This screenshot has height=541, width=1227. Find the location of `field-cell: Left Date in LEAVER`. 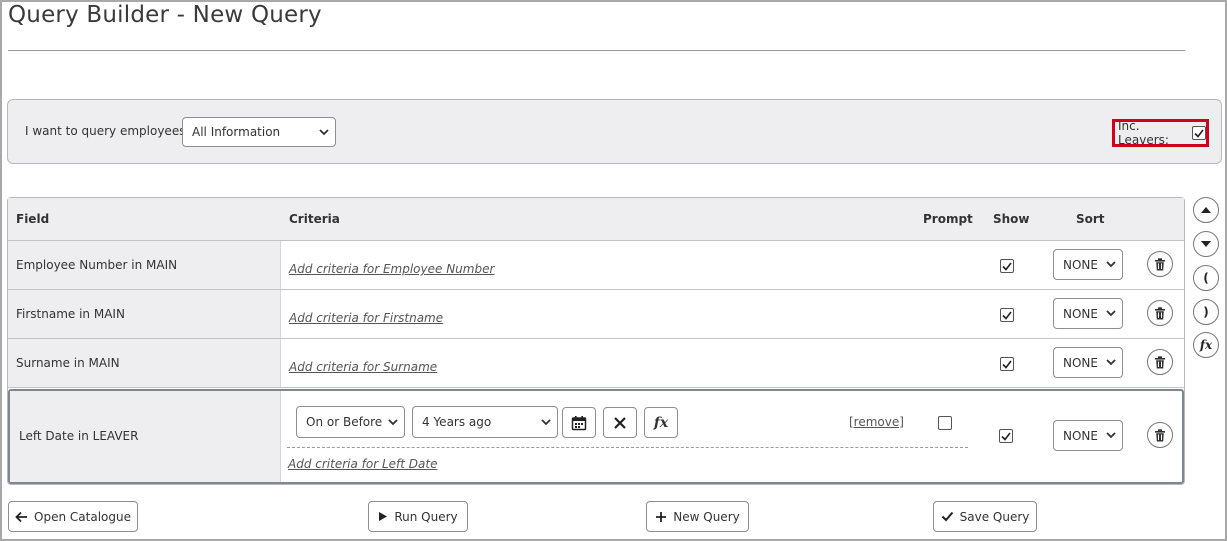

field-cell: Left Date in LEAVER is located at coordinates (145, 436).